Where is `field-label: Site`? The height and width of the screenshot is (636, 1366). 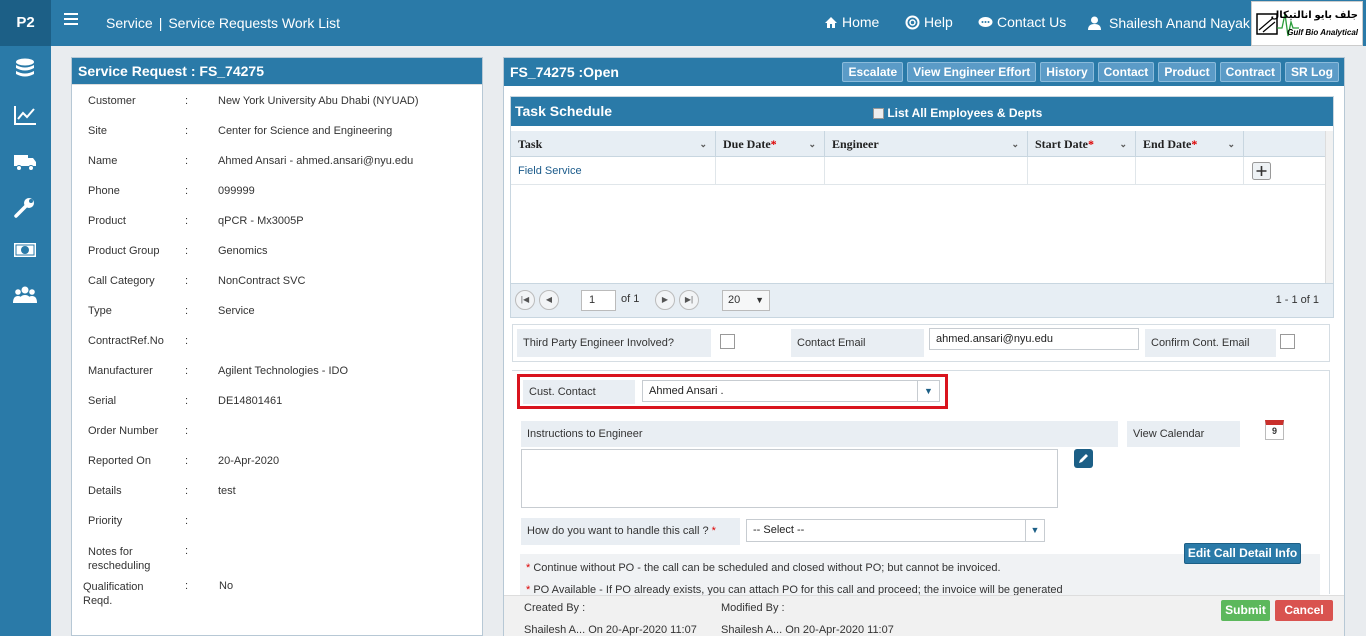
field-label: Site is located at coordinates (97, 131).